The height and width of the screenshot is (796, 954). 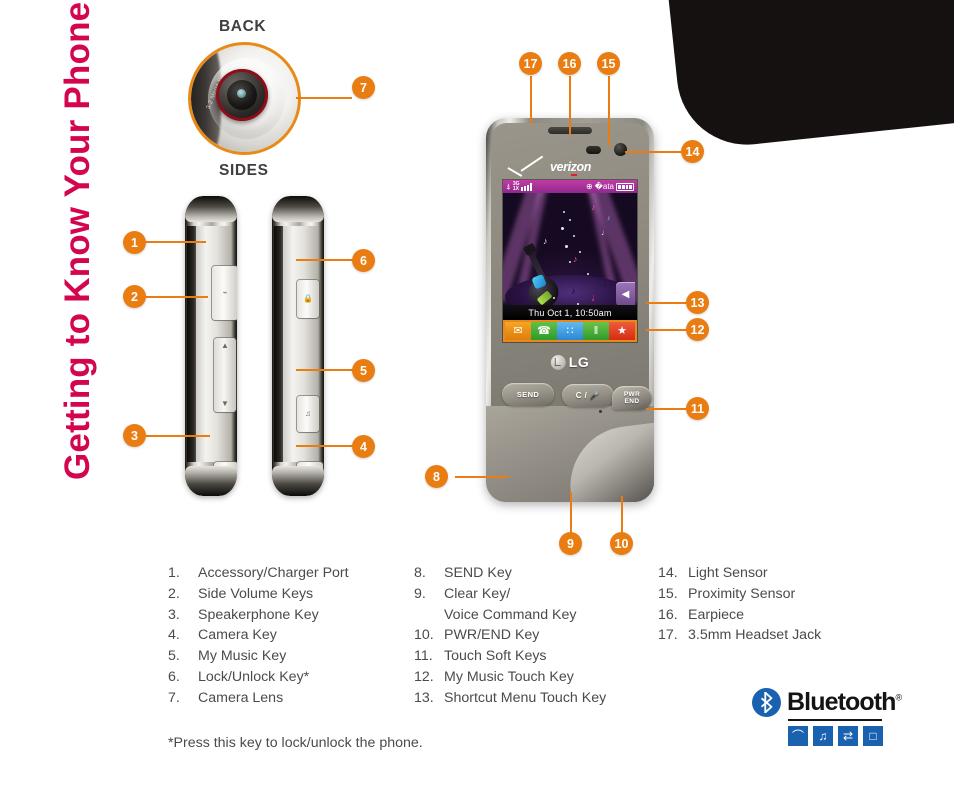 I want to click on network-1x-label: 1X, so click(x=515, y=188).